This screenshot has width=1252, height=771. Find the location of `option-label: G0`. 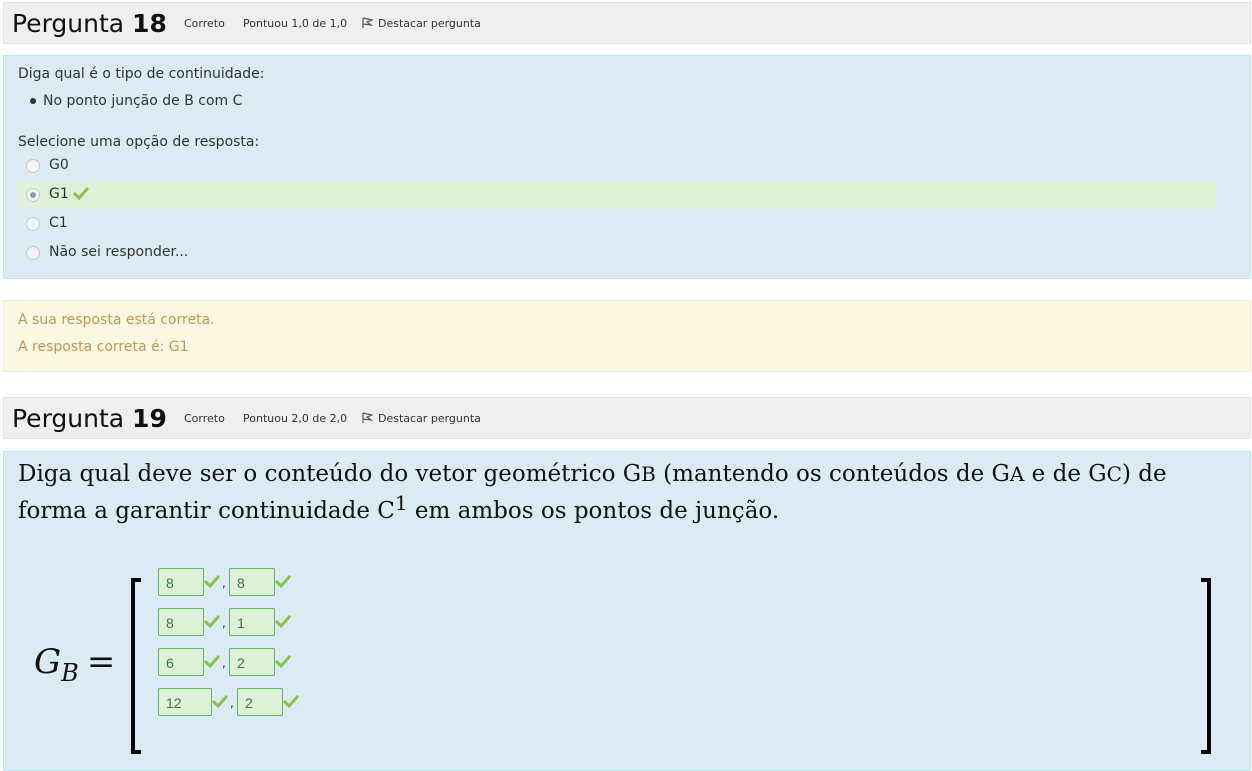

option-label: G0 is located at coordinates (59, 165).